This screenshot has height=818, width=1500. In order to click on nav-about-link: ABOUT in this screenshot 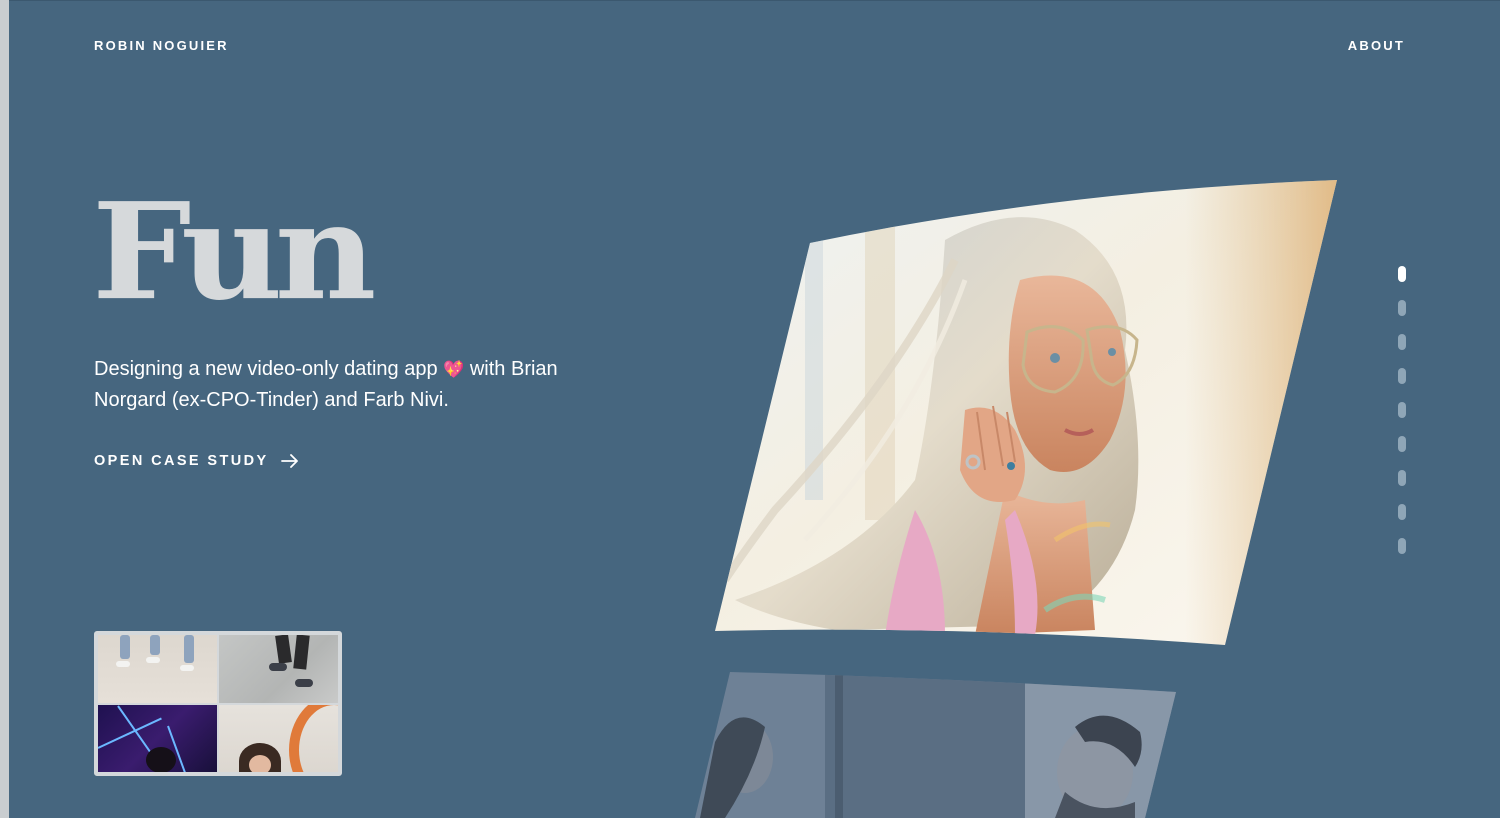, I will do `click(1376, 45)`.